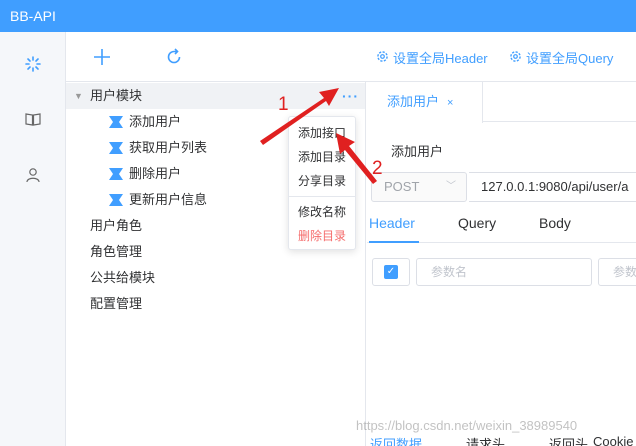  What do you see at coordinates (215, 96) in the screenshot?
I see `tree-module-user: ▼ 用户模块 ···` at bounding box center [215, 96].